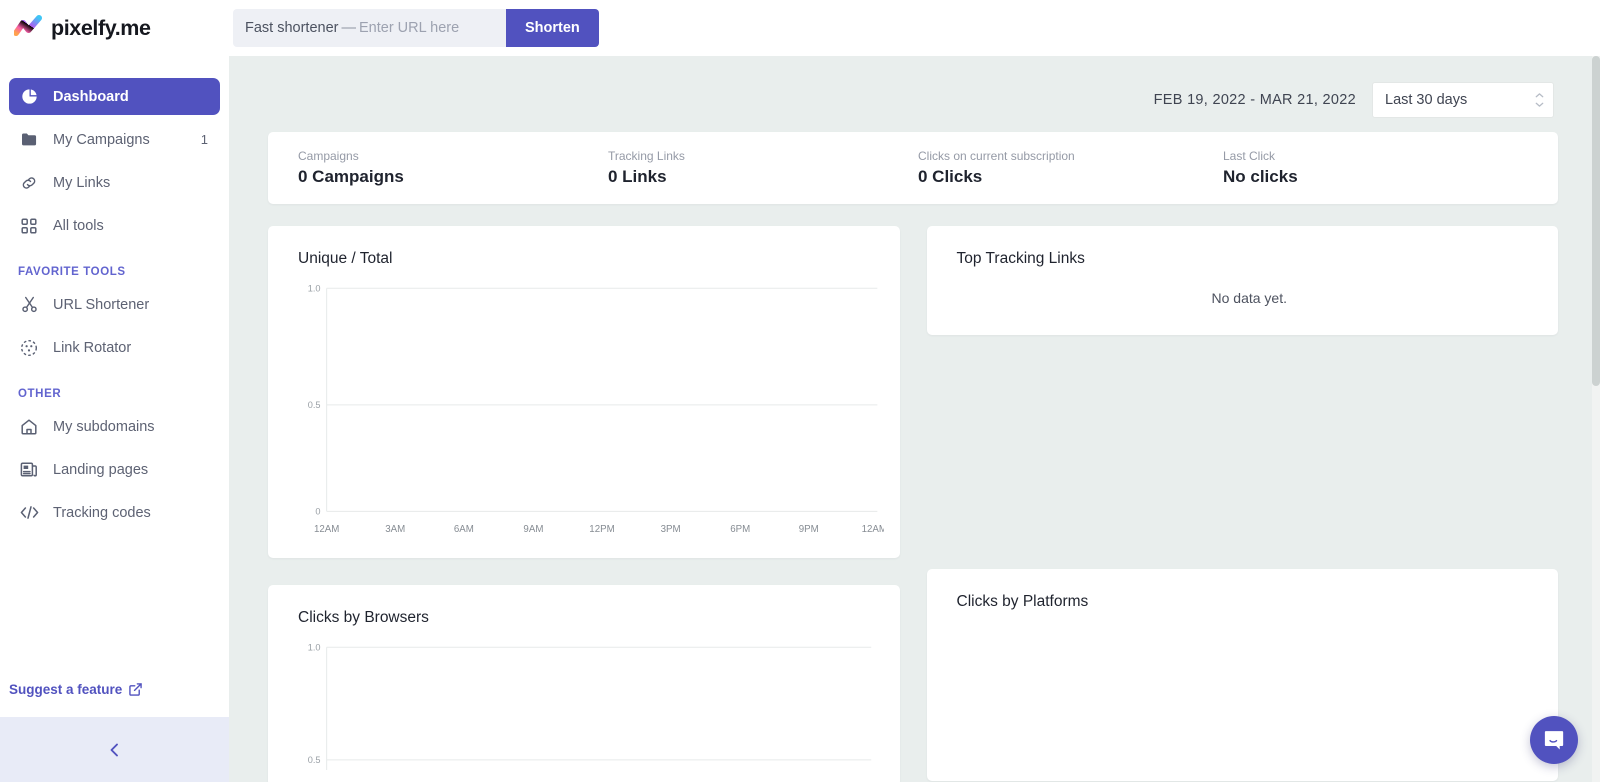 The width and height of the screenshot is (1600, 782). I want to click on card-title: Unique / Total, so click(345, 258).